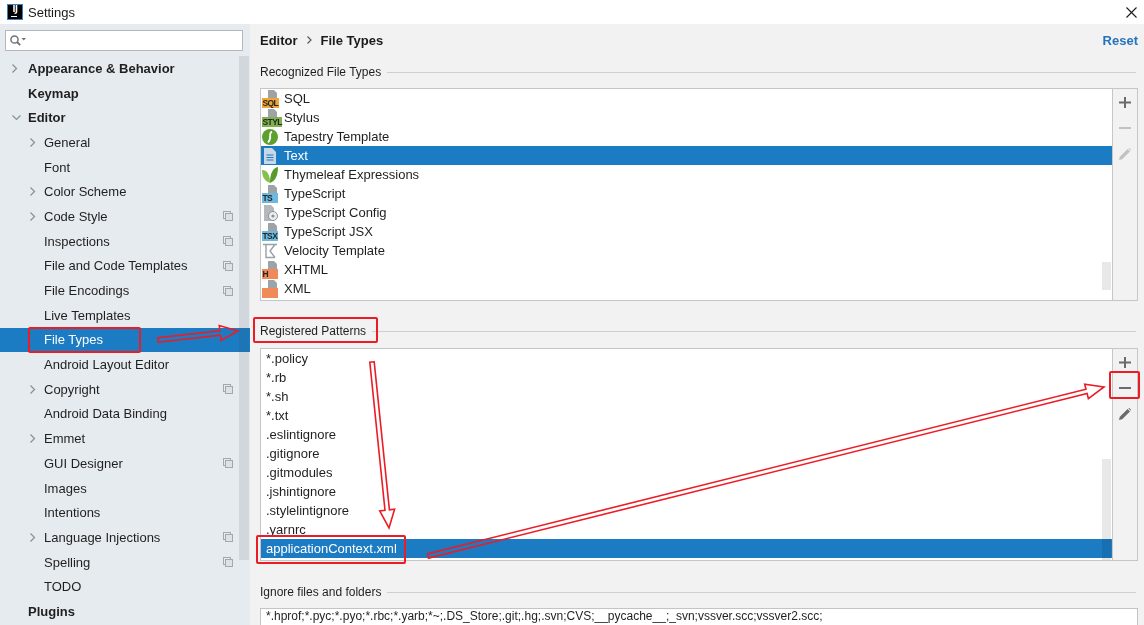  I want to click on tree-item: Live Templates, so click(125, 315).